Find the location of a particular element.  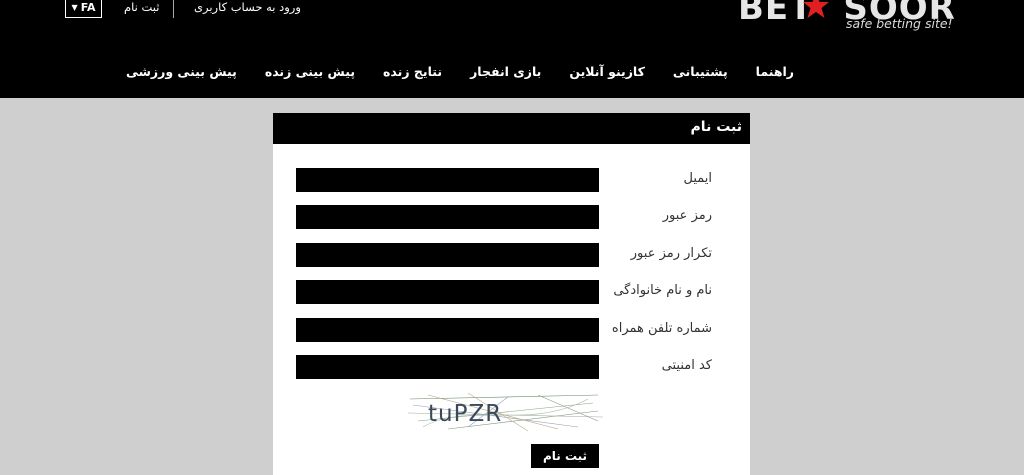

language-selector: ▼ FA is located at coordinates (83, 9).